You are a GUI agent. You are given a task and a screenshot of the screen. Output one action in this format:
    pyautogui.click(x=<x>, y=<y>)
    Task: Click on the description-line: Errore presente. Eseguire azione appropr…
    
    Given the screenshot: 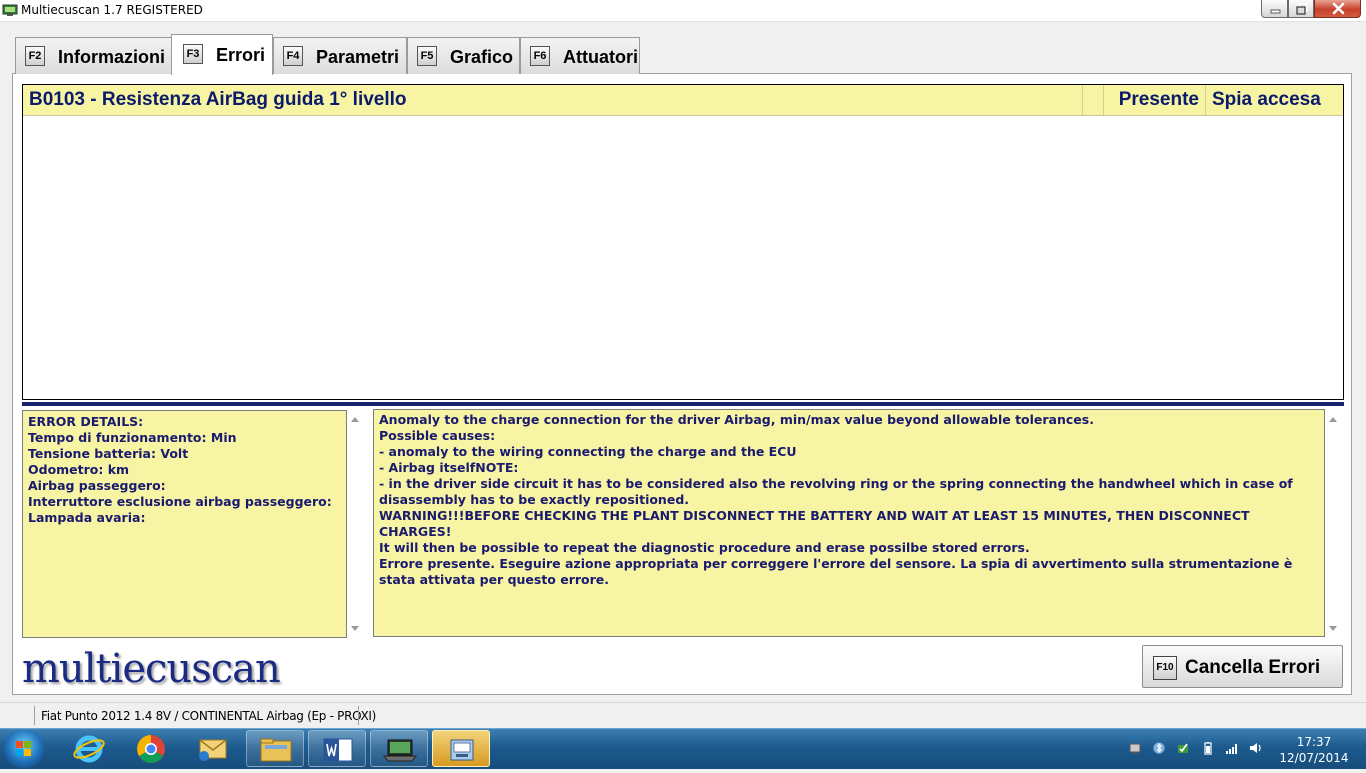 What is the action you would take?
    pyautogui.click(x=836, y=571)
    